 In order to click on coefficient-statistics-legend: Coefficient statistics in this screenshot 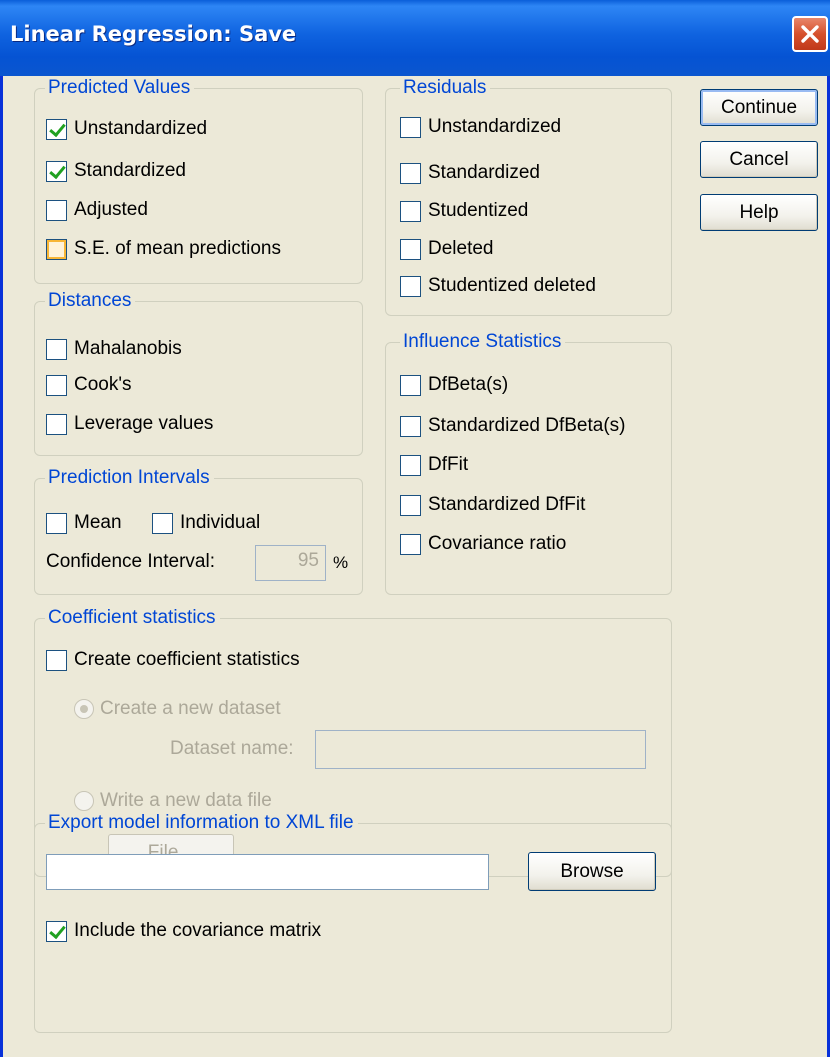, I will do `click(132, 618)`.